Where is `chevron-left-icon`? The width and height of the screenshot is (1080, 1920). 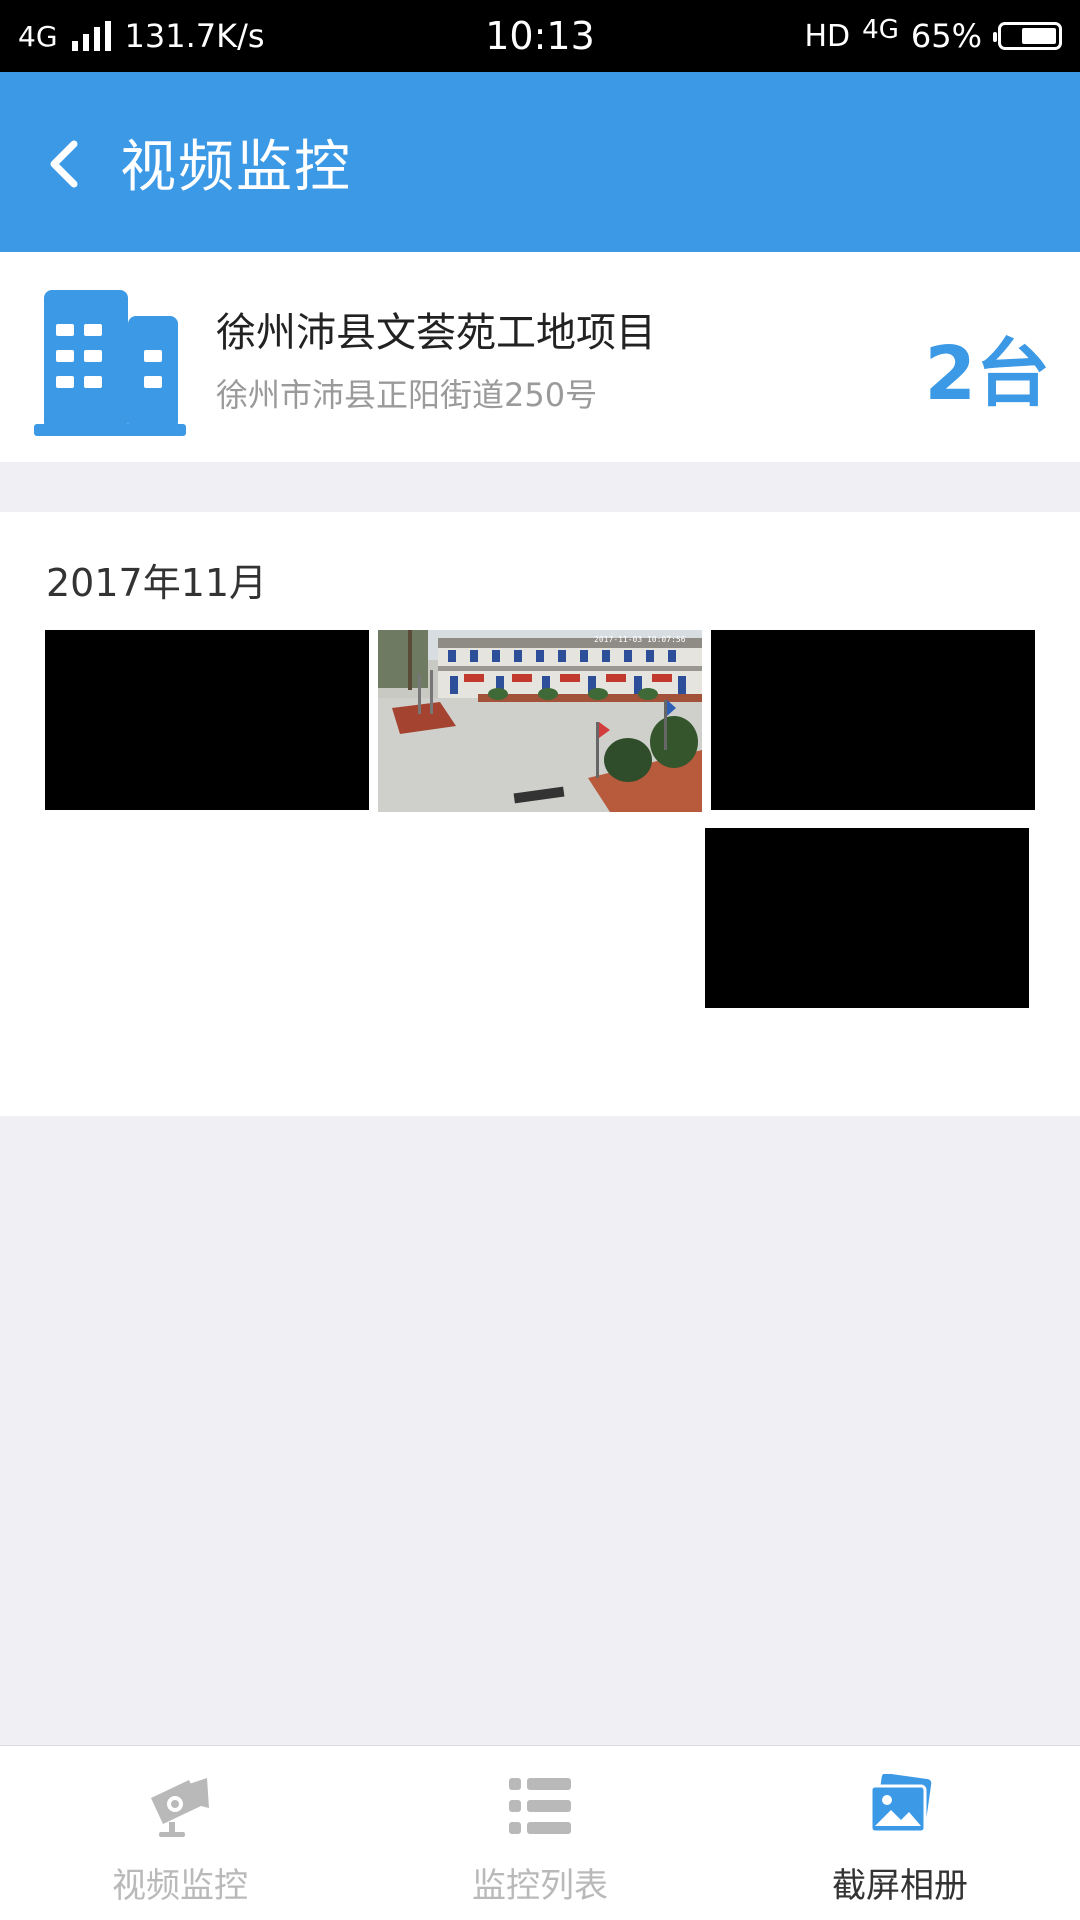 chevron-left-icon is located at coordinates (64, 164).